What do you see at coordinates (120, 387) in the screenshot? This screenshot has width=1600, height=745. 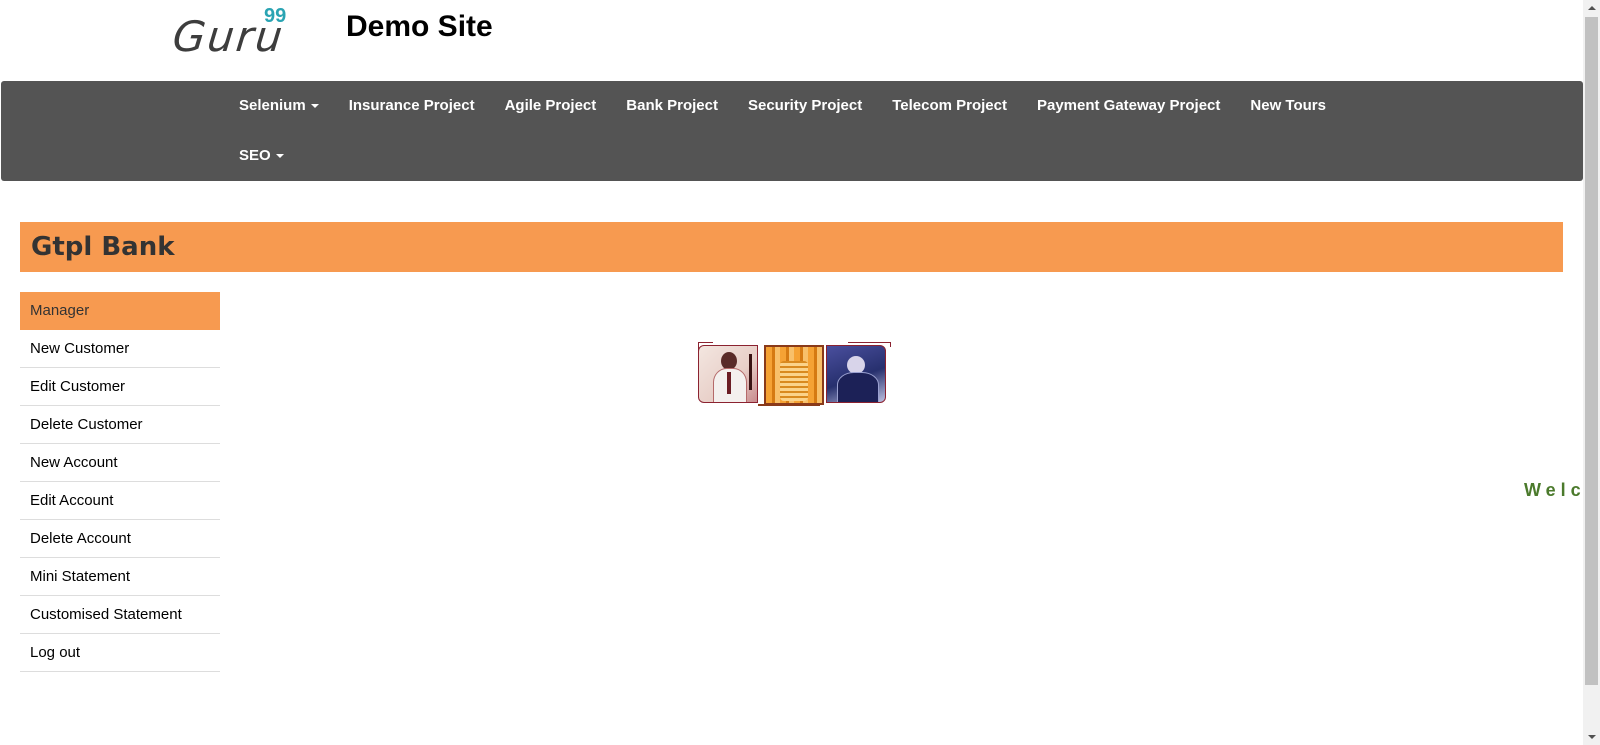 I see `menu-item-edit-customer: Edit Customer` at bounding box center [120, 387].